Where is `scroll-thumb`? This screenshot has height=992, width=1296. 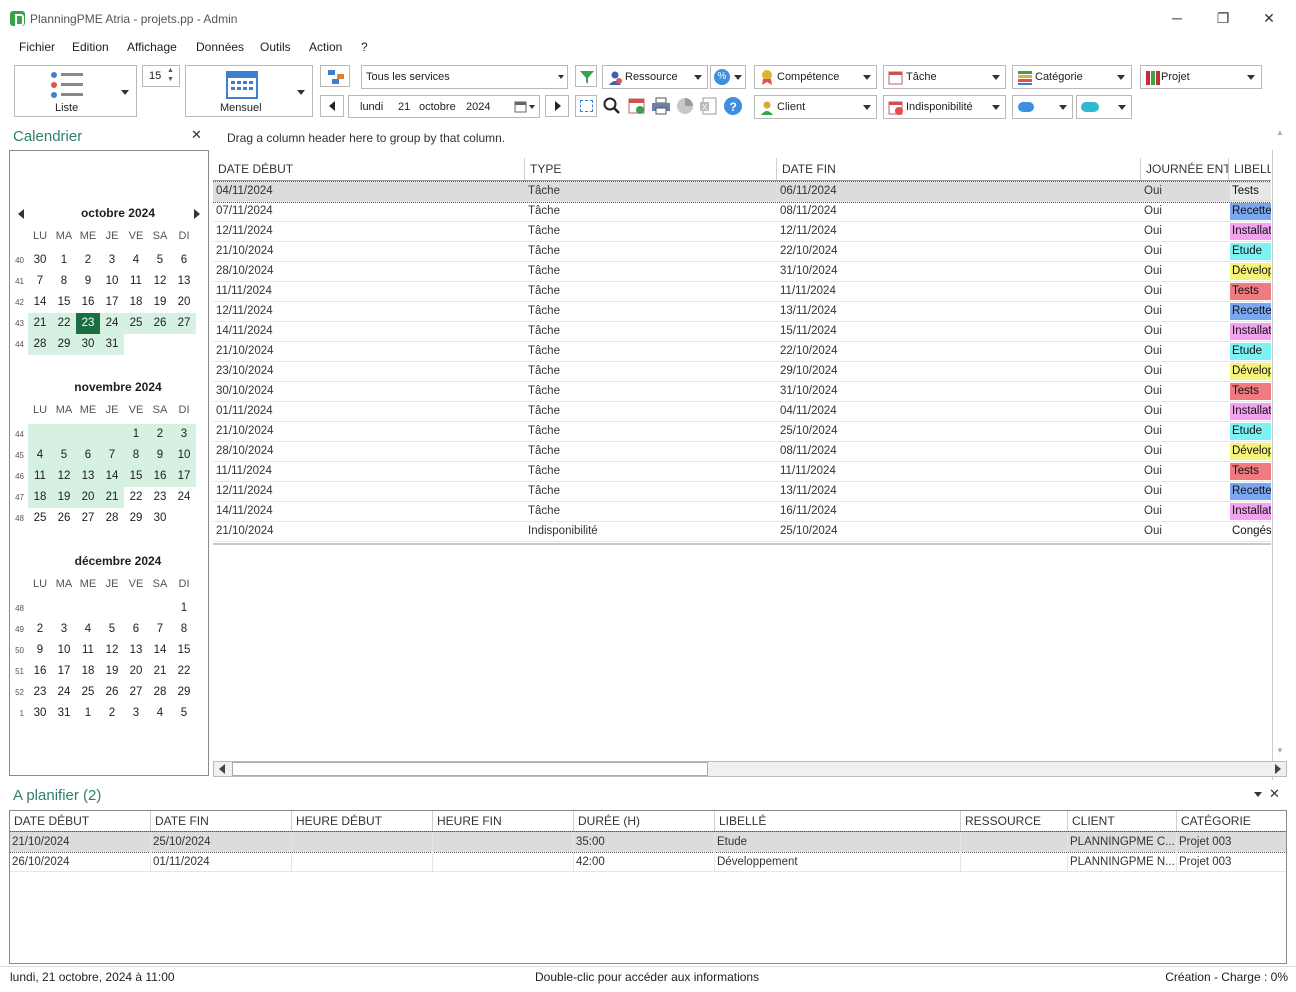
scroll-thumb is located at coordinates (470, 769).